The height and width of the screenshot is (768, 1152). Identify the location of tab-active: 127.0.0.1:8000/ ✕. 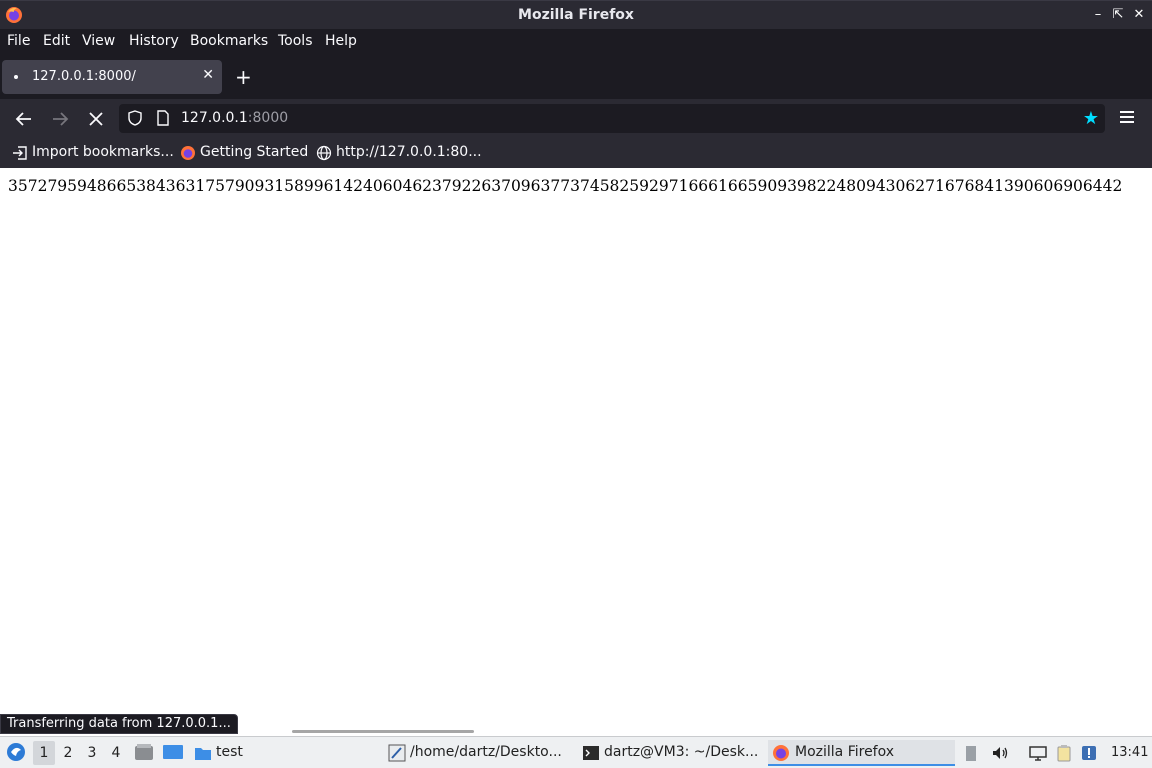
(112, 77).